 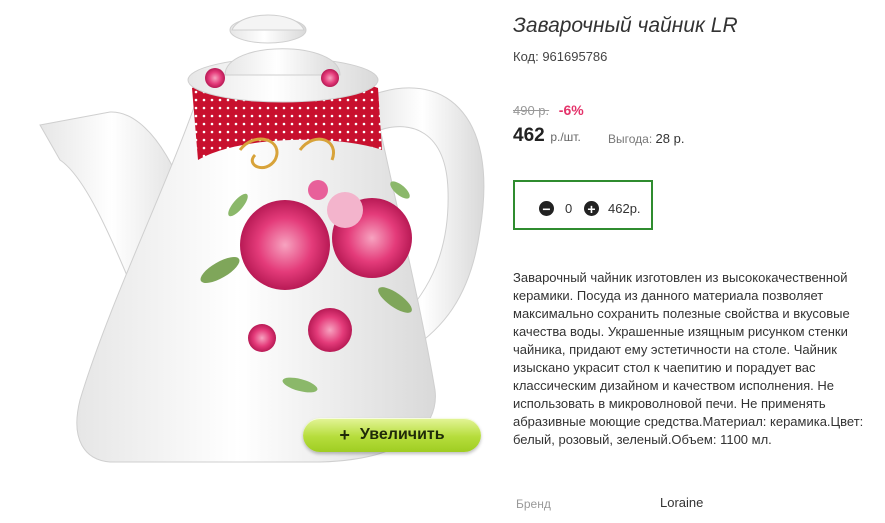 I want to click on benefit-label: Выгода:, so click(x=630, y=139).